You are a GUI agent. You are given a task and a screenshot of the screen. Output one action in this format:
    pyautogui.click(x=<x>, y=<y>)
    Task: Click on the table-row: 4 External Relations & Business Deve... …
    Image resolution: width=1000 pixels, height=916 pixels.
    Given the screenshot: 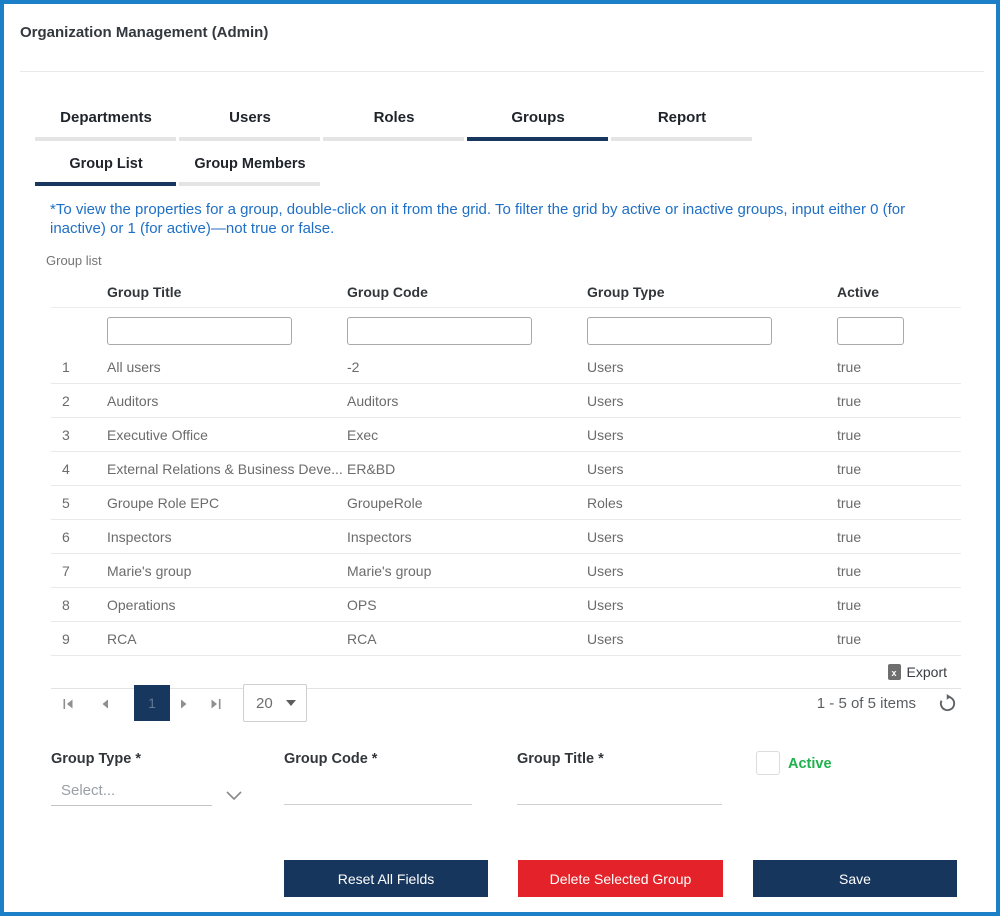 What is the action you would take?
    pyautogui.click(x=506, y=469)
    